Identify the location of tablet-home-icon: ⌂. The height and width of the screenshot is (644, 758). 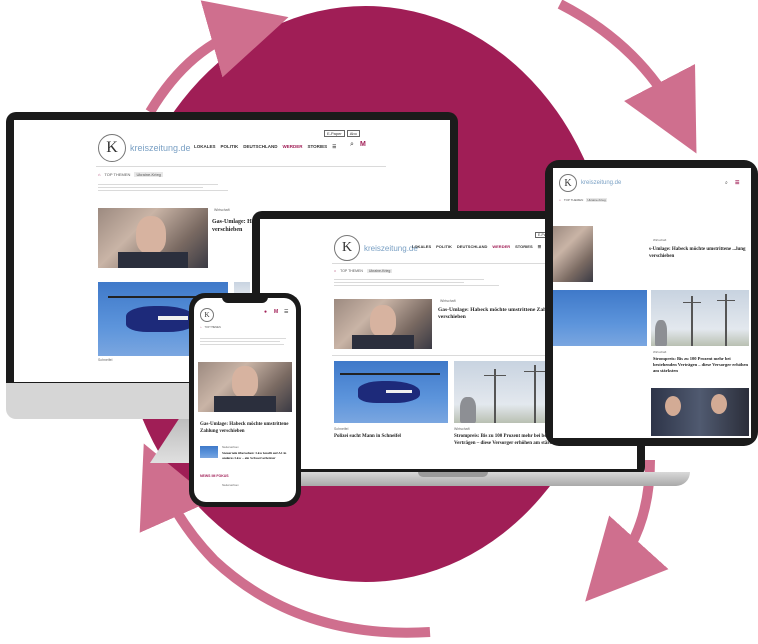
(560, 200).